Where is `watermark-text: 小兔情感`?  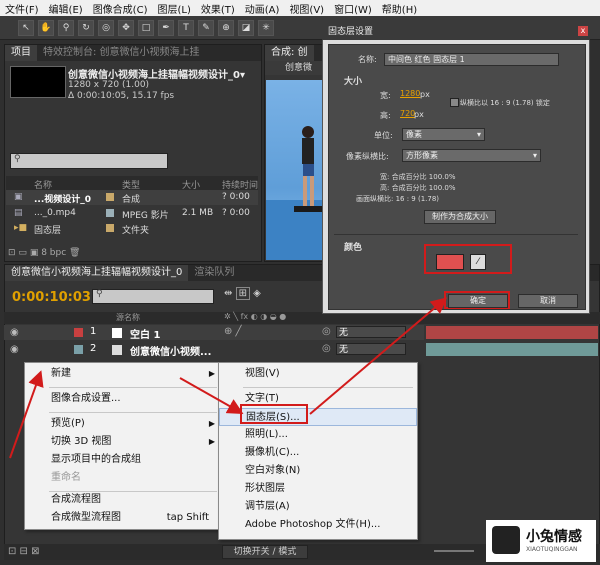 watermark-text: 小兔情感 is located at coordinates (554, 537).